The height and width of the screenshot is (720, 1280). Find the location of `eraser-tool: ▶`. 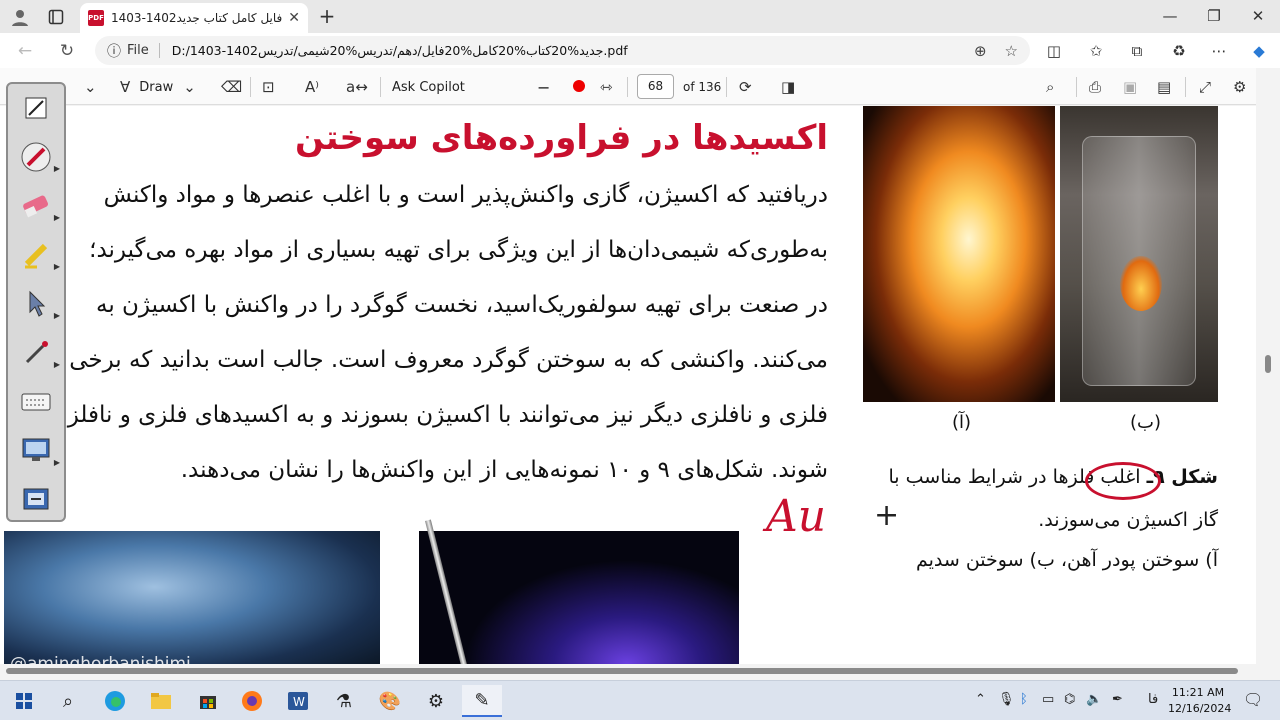

eraser-tool: ▶ is located at coordinates (39, 206).